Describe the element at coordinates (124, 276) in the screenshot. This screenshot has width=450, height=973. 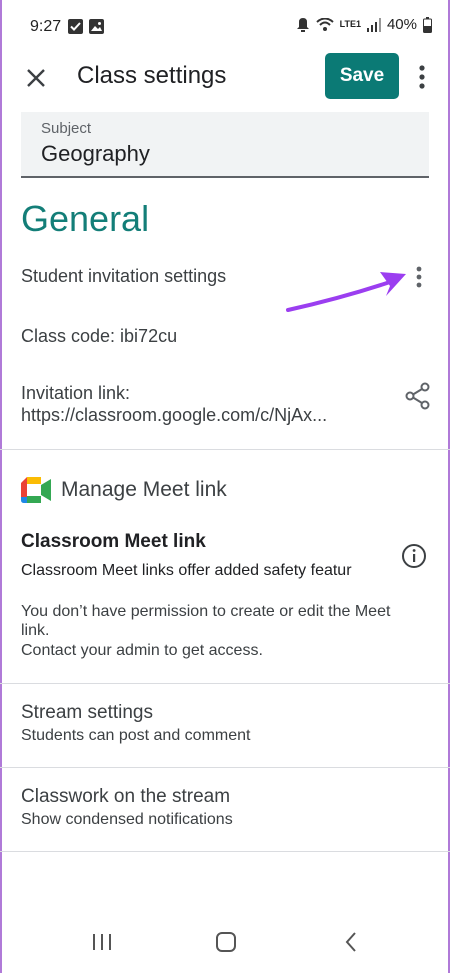
I see `student-invitation-settings: Student invitation settings` at that location.